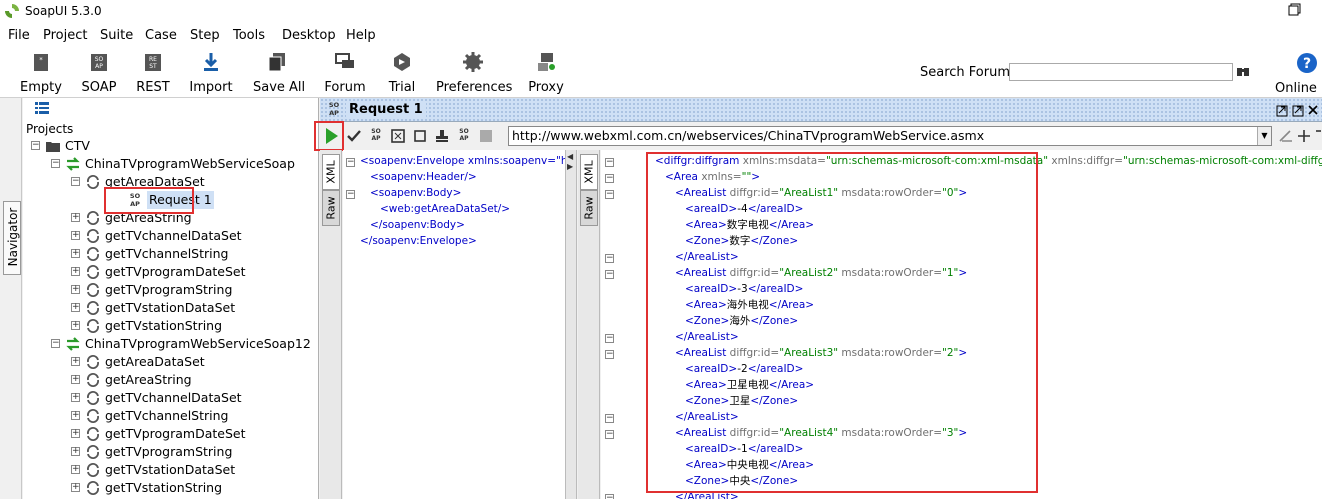  Describe the element at coordinates (354, 136) in the screenshot. I see `validate-icon` at that location.